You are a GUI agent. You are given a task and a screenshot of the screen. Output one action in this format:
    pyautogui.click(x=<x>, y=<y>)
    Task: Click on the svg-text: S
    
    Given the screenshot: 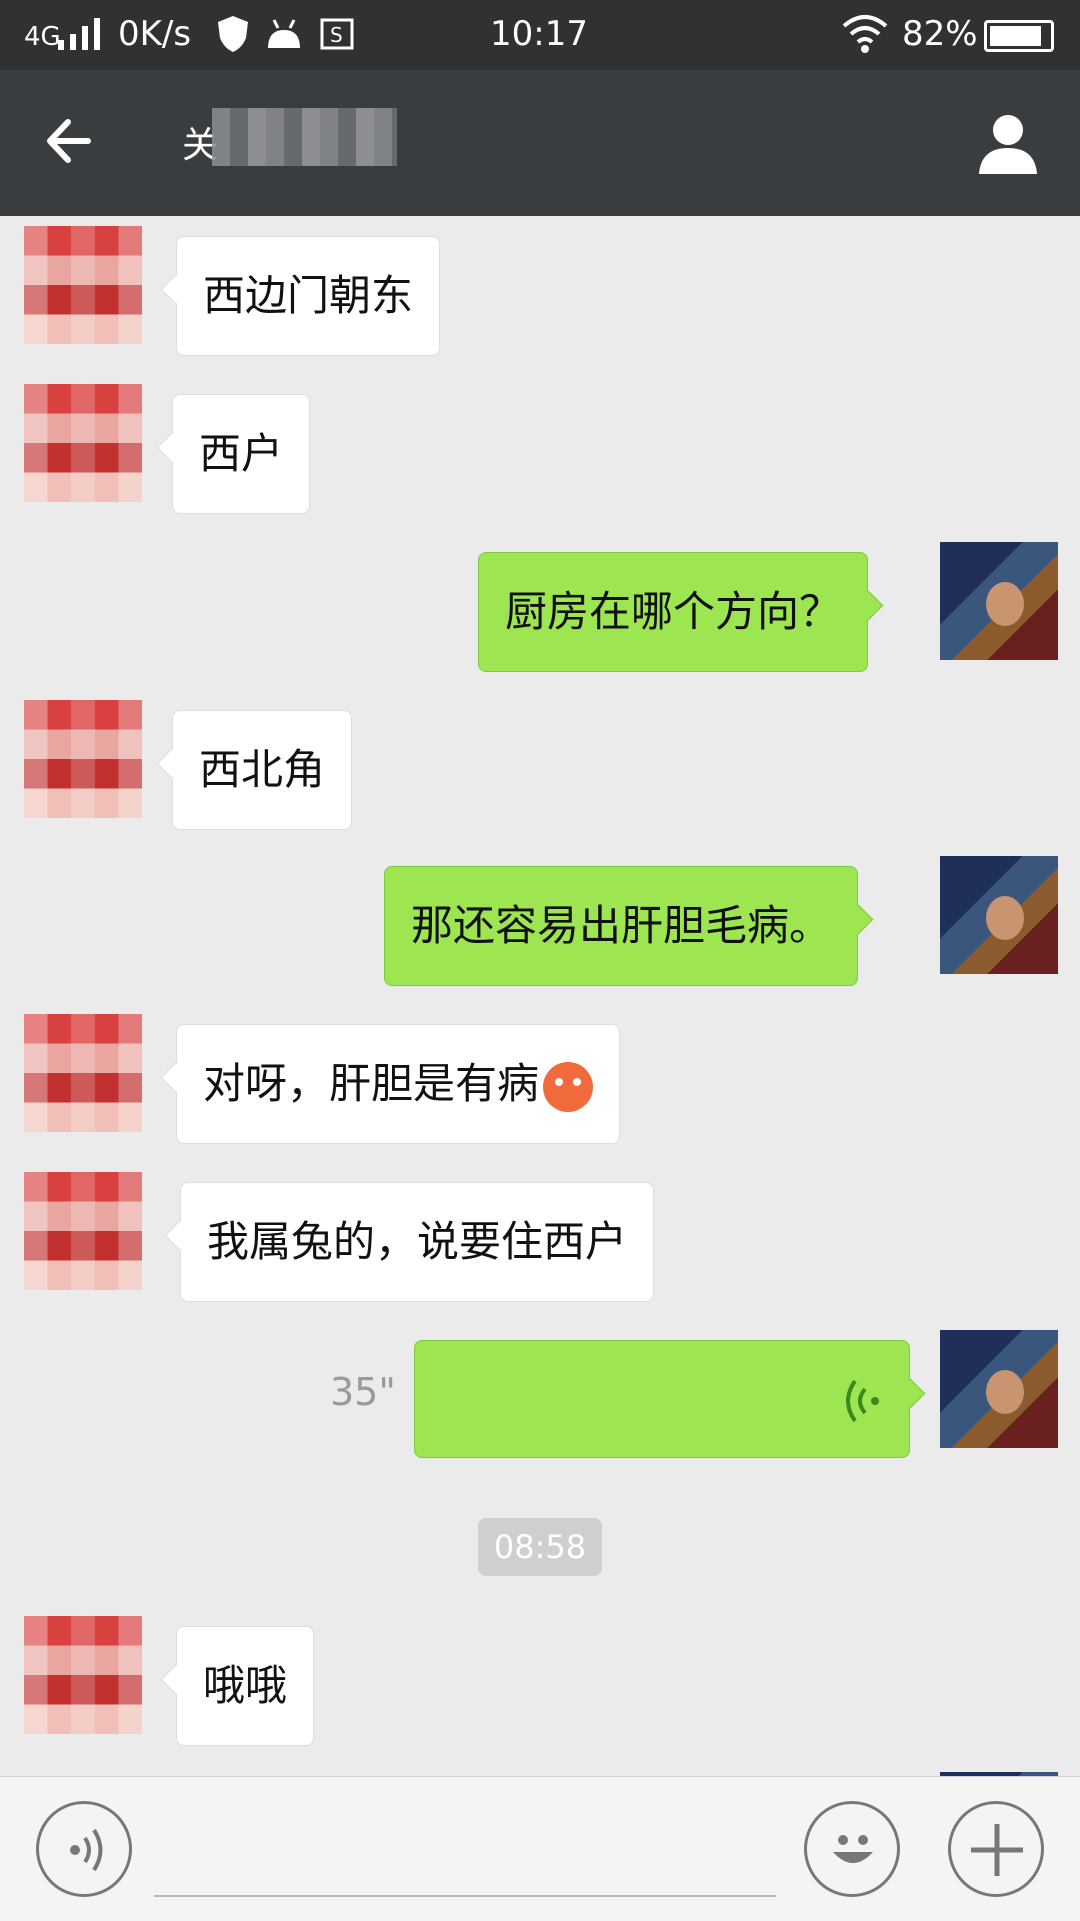 What is the action you would take?
    pyautogui.click(x=336, y=35)
    